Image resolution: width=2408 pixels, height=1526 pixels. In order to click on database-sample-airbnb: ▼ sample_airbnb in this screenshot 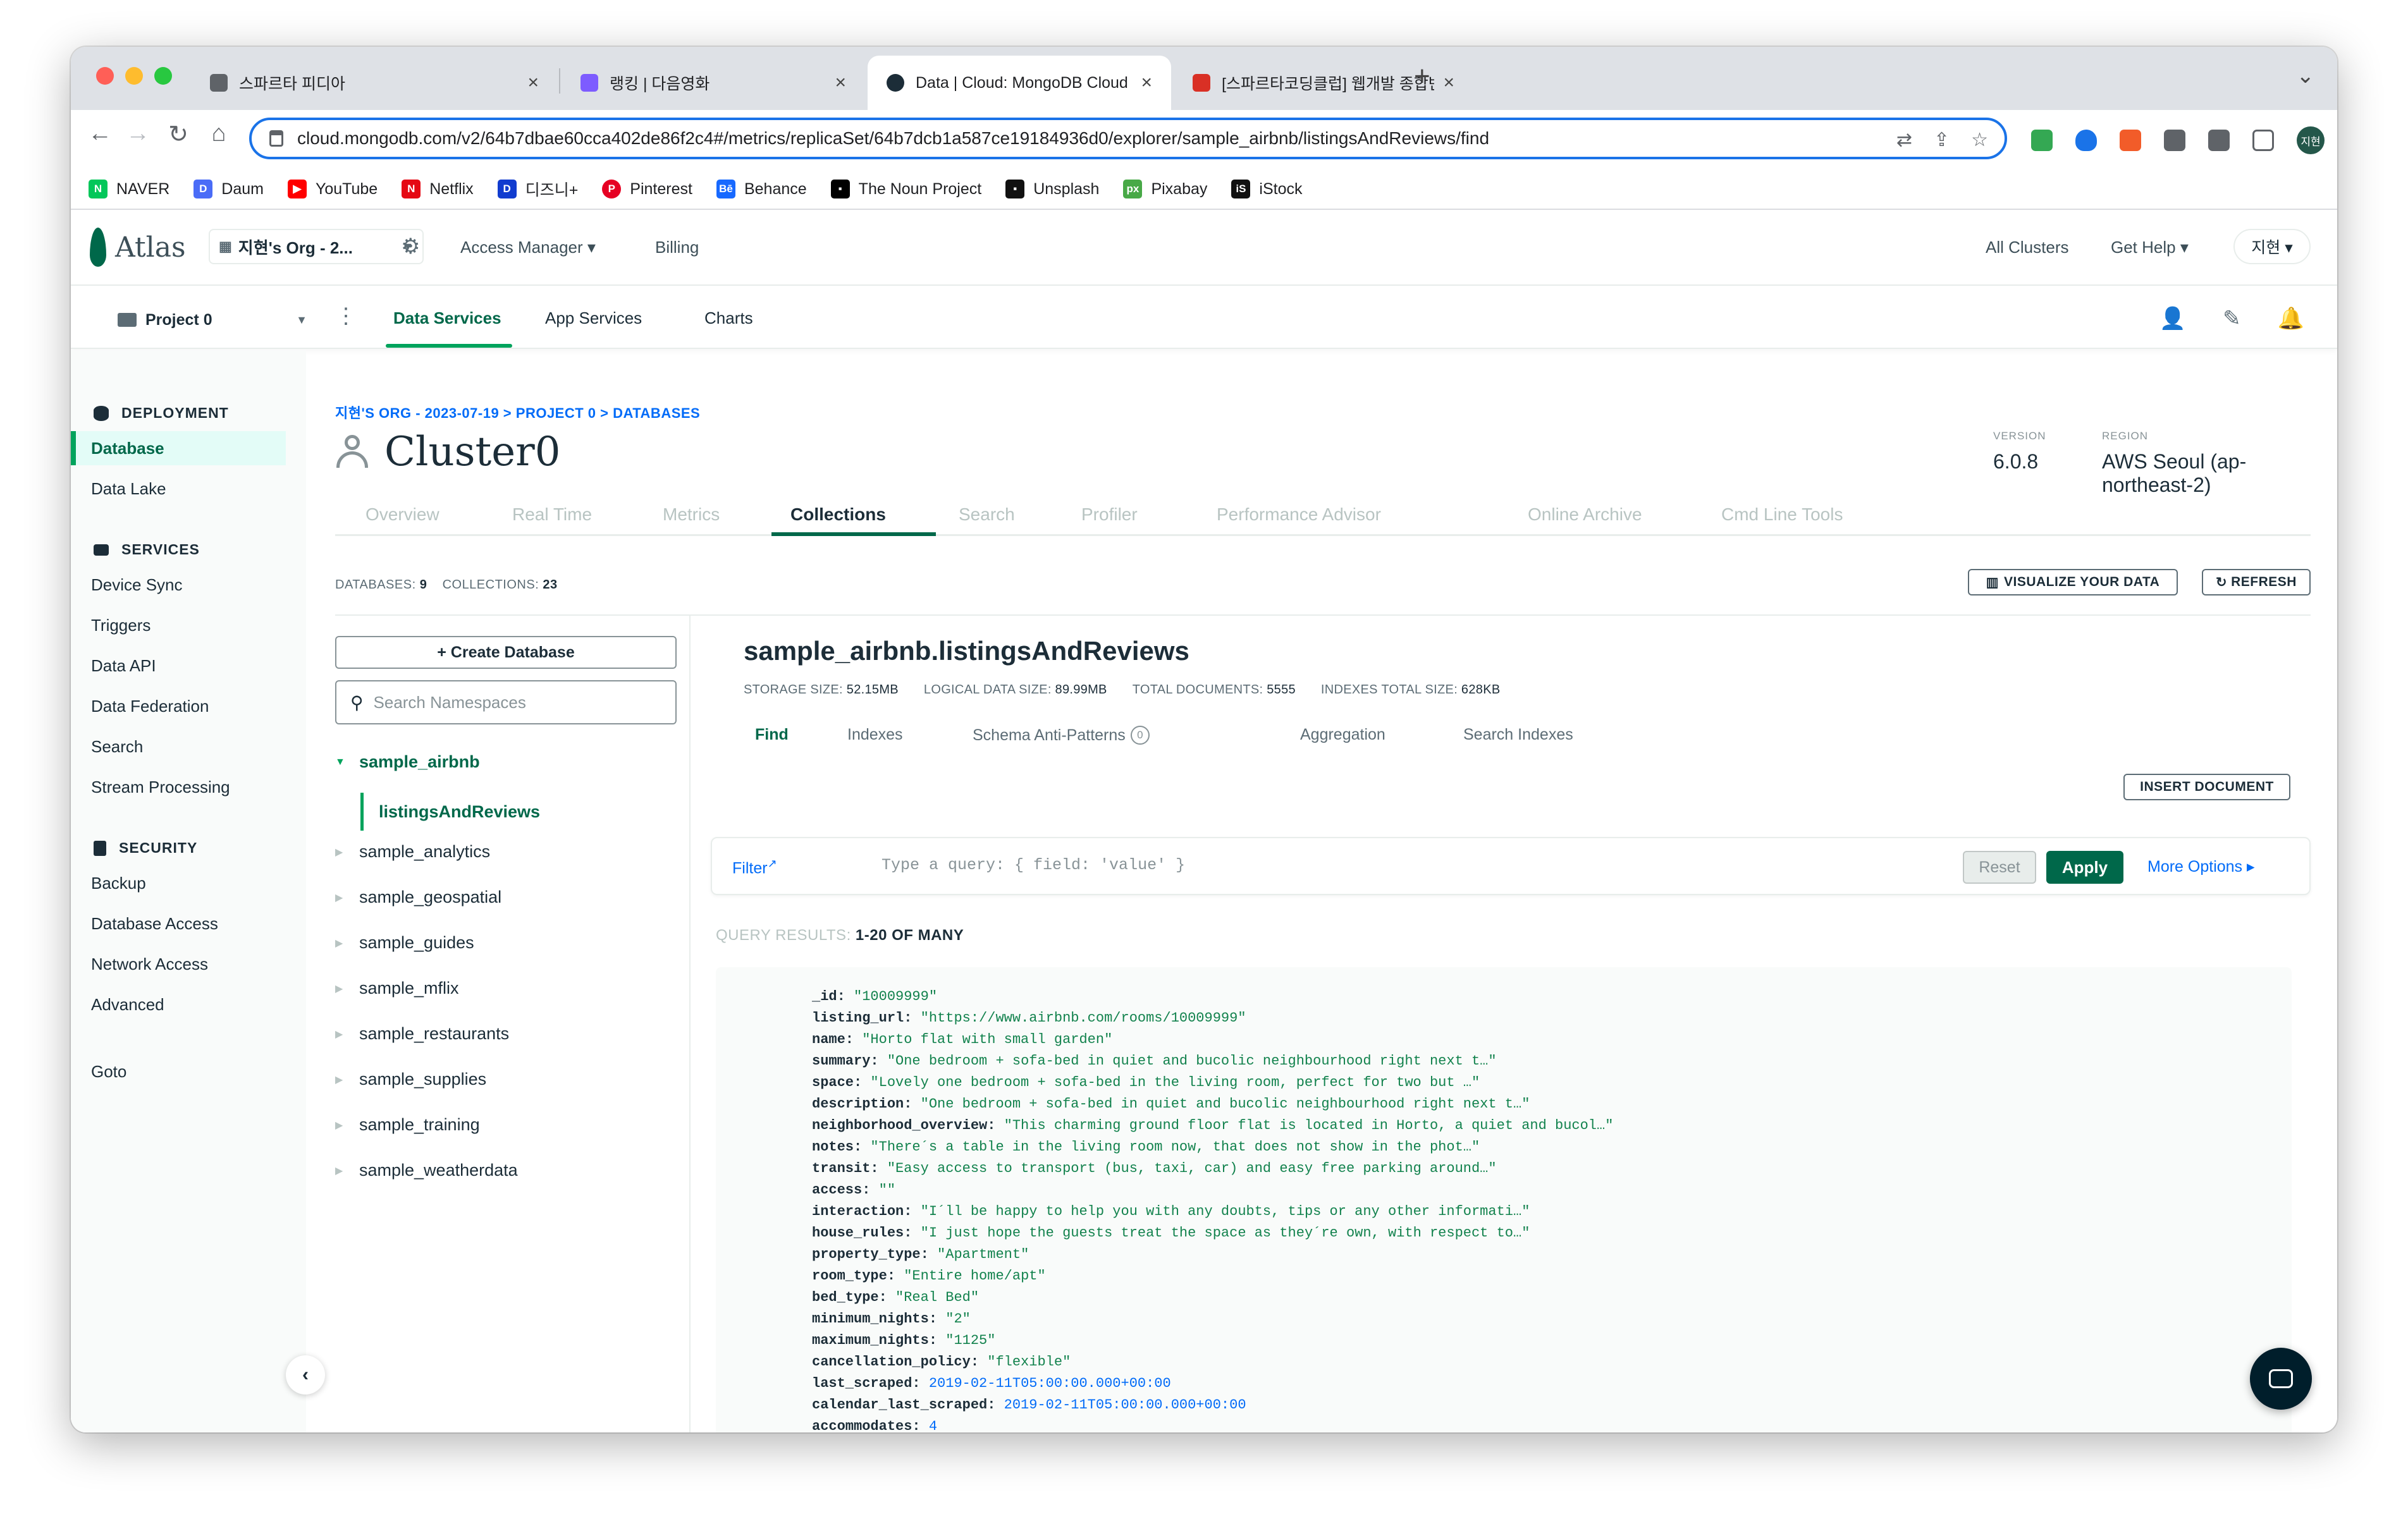, I will do `click(407, 762)`.